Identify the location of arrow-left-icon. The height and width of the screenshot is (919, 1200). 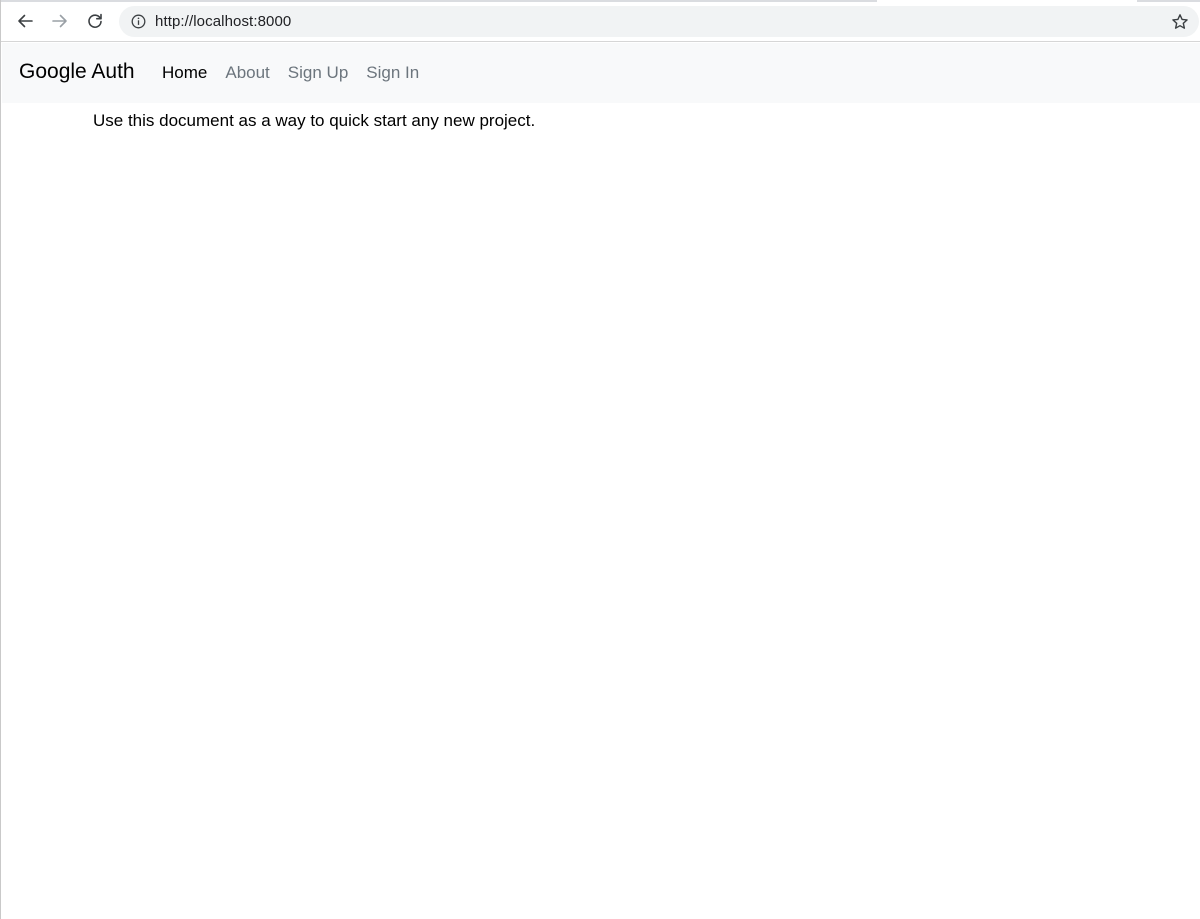
(25, 21).